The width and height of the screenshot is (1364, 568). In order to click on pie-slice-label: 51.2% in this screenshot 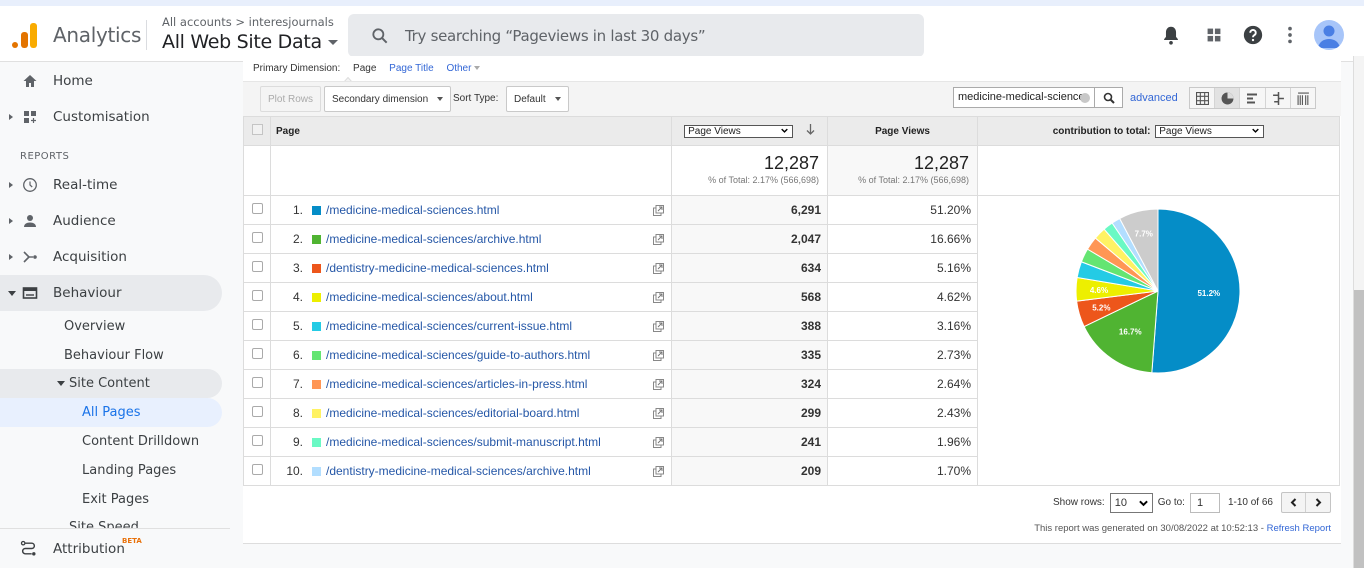, I will do `click(1208, 293)`.